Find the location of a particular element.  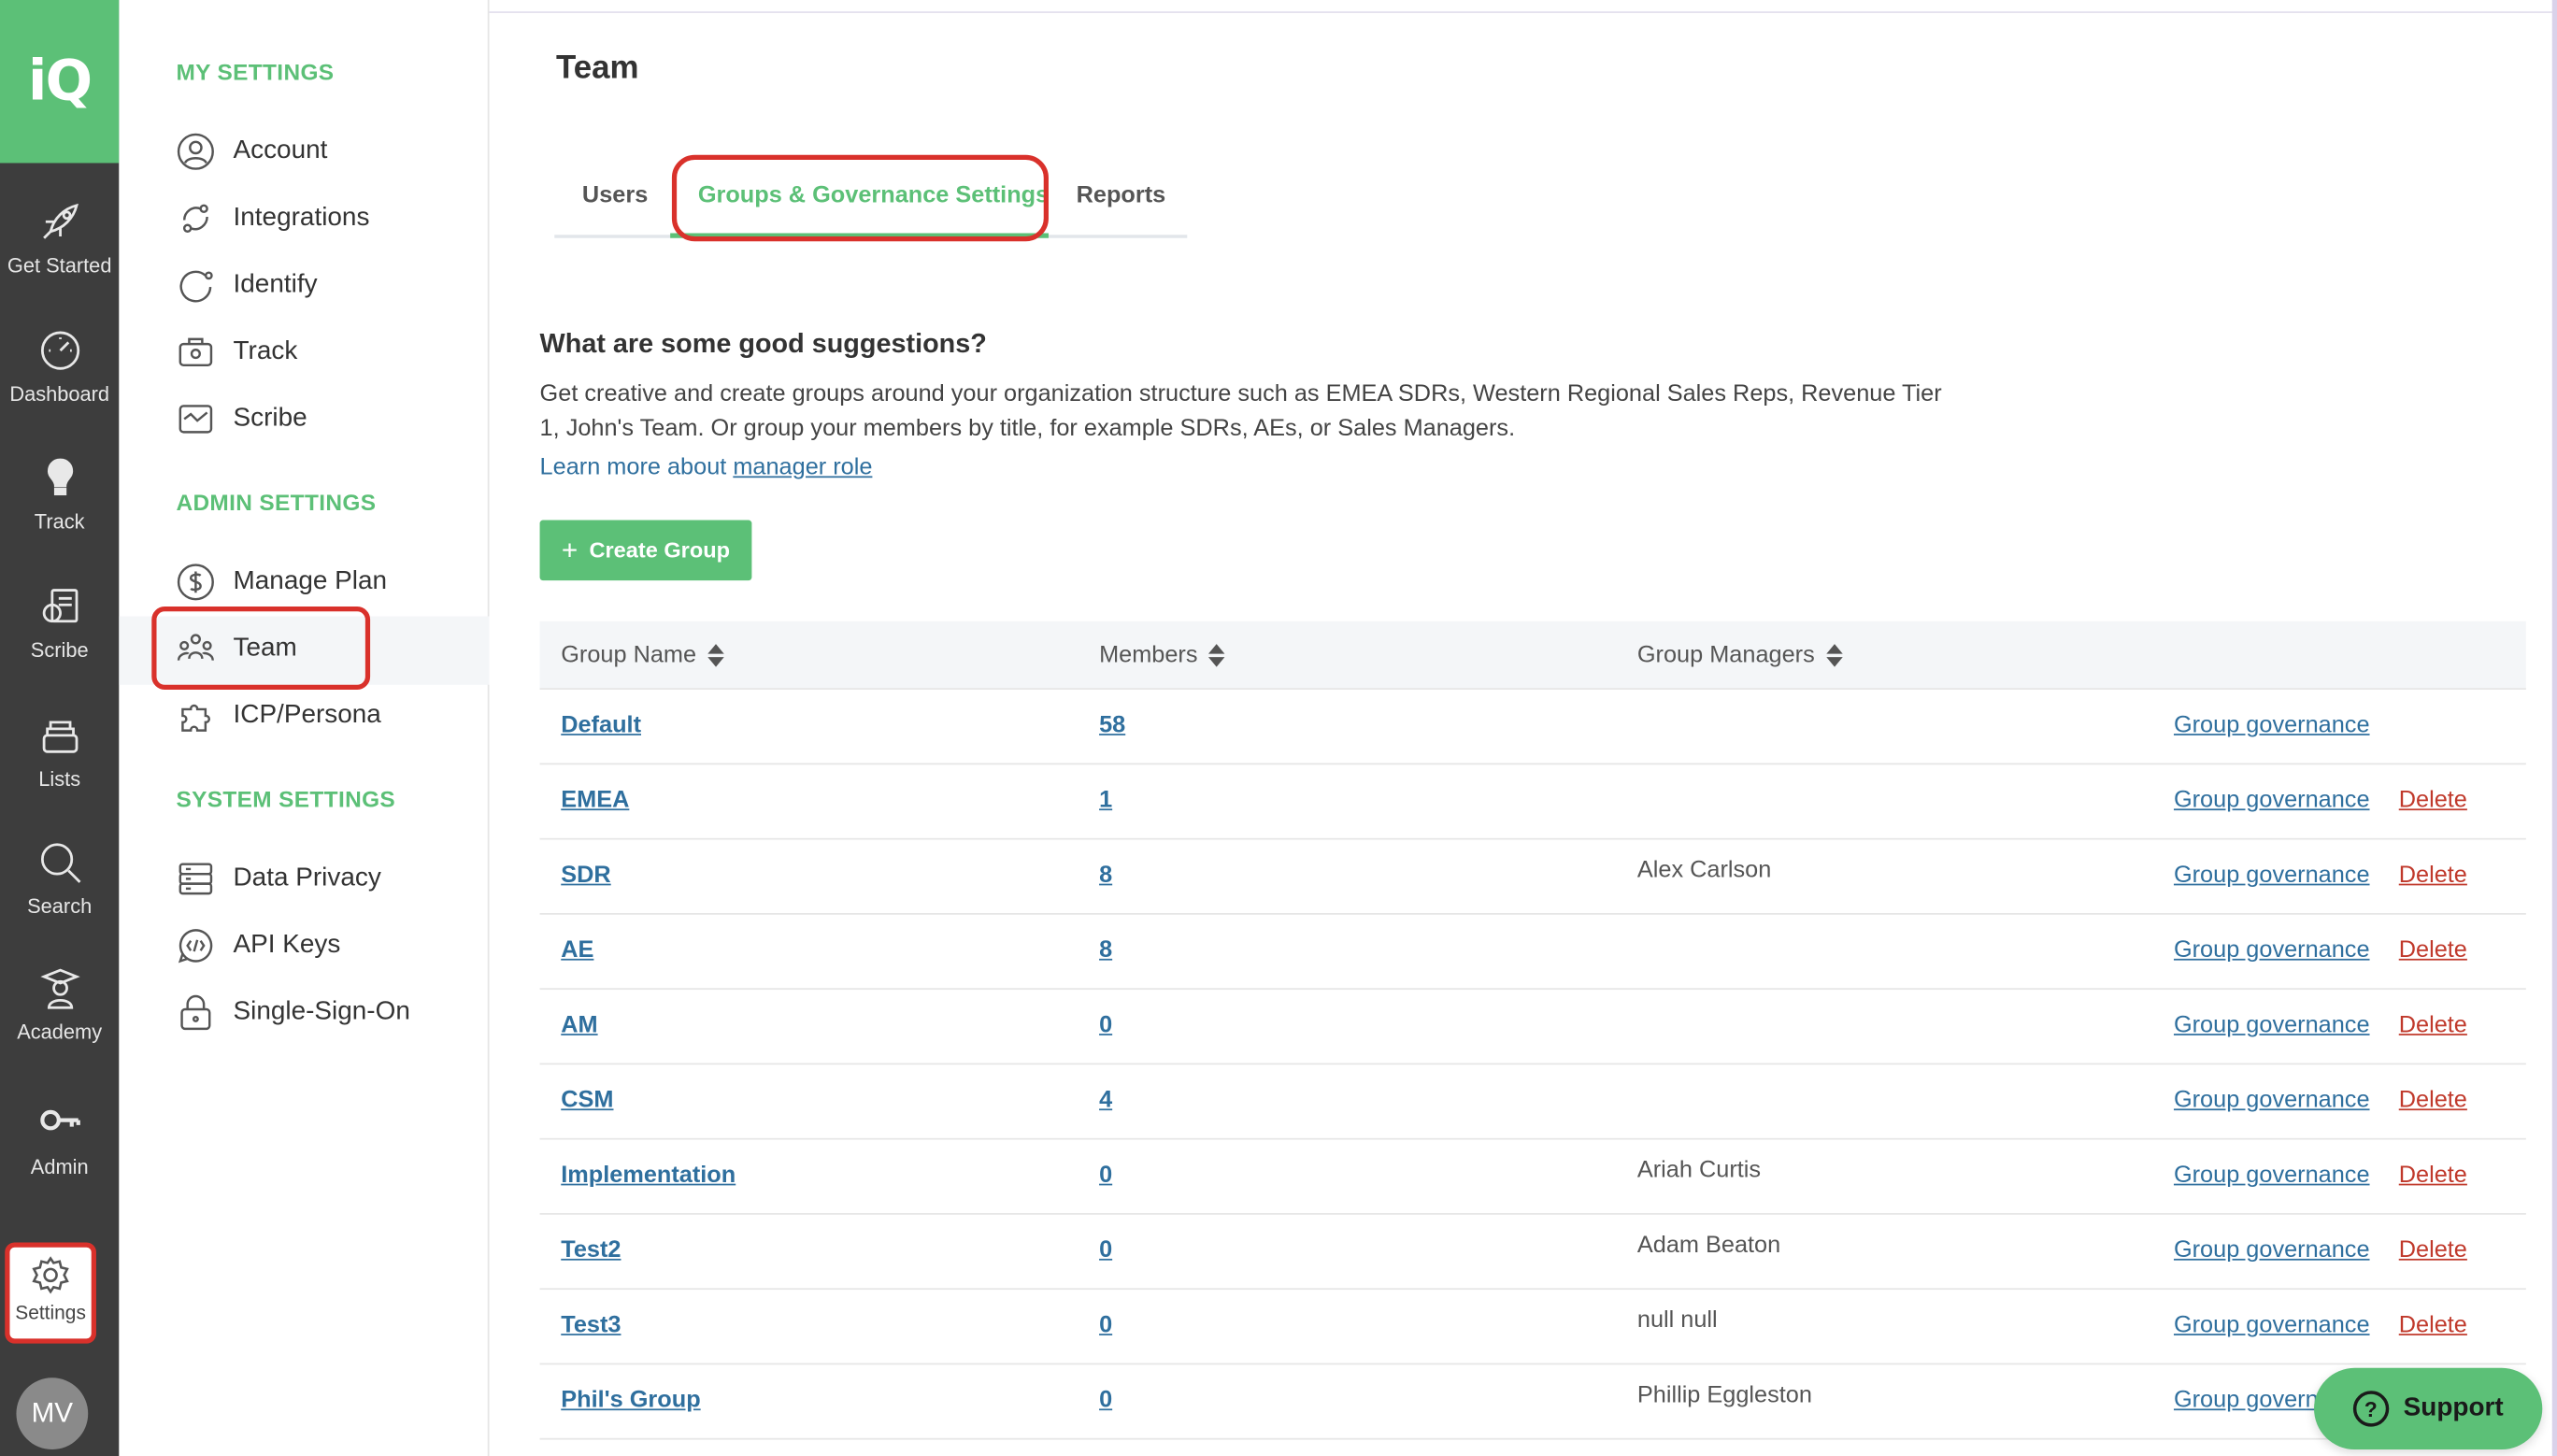

sidebar-item-manage-plan: Manage Plan is located at coordinates (282, 582).